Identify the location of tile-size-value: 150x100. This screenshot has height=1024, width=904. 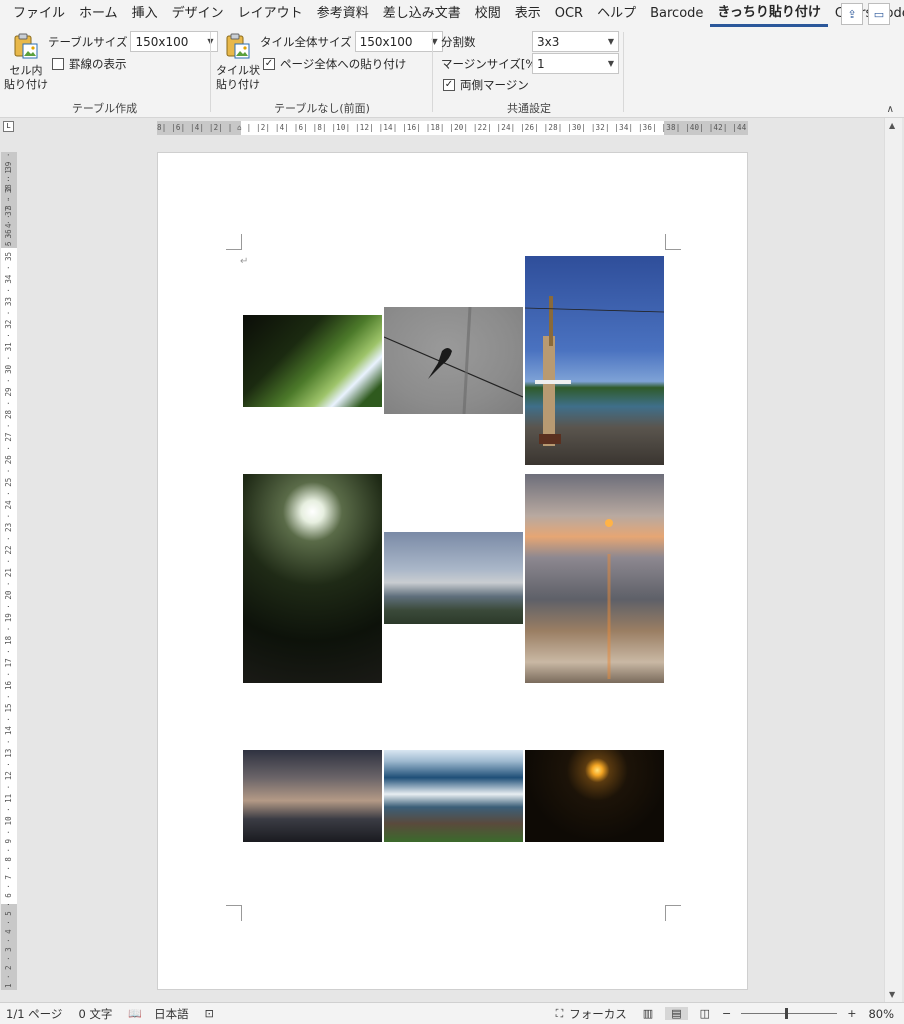
(386, 41).